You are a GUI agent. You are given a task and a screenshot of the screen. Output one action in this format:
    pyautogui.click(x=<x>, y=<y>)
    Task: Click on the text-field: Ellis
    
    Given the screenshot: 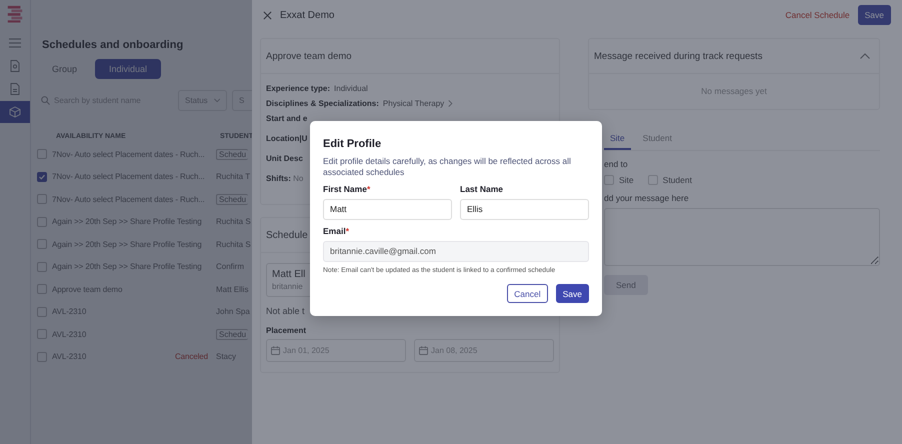 What is the action you would take?
    pyautogui.click(x=524, y=209)
    